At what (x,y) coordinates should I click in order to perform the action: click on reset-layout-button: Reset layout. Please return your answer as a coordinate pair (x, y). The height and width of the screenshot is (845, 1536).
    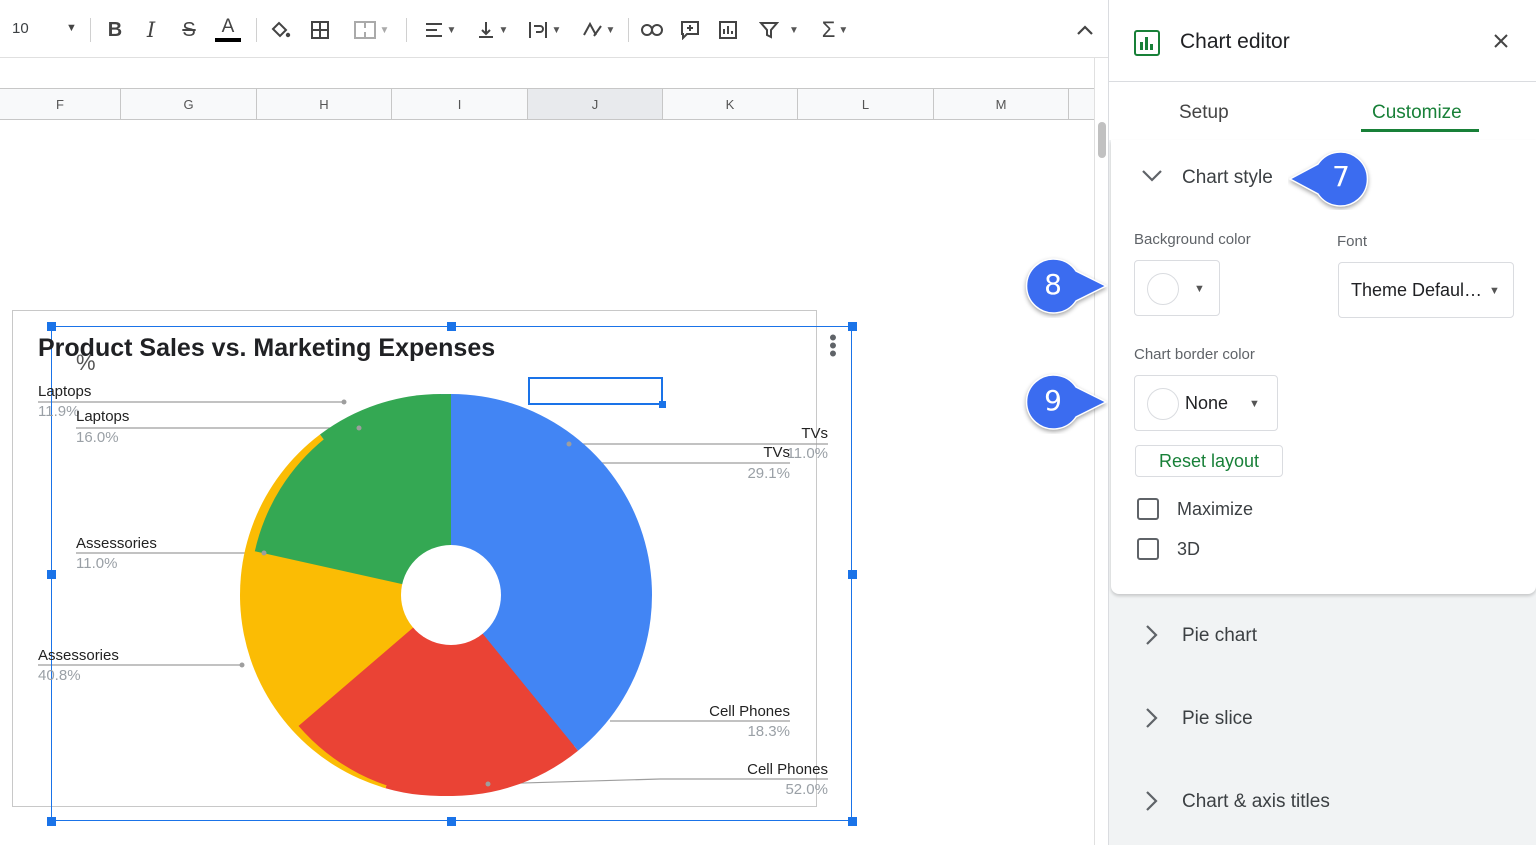
    Looking at the image, I should click on (1209, 461).